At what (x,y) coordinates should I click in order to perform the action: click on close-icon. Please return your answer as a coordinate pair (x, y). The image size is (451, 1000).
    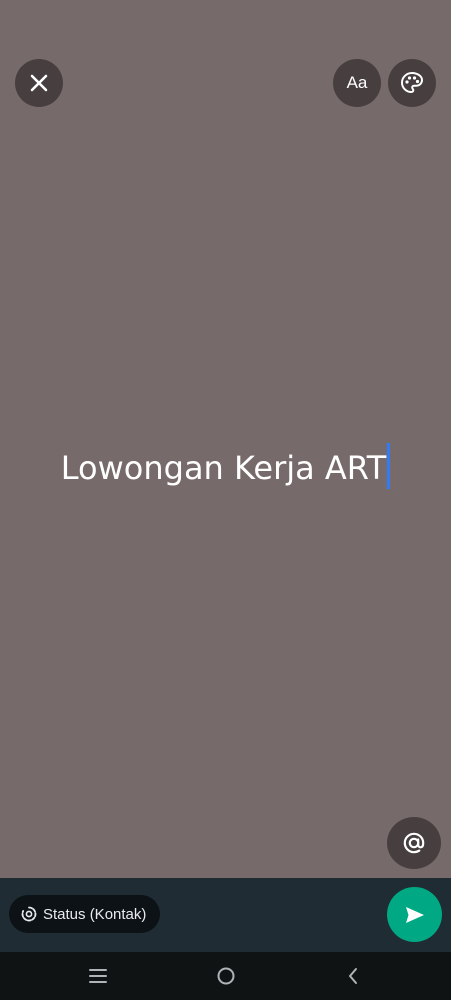
    Looking at the image, I should click on (39, 83).